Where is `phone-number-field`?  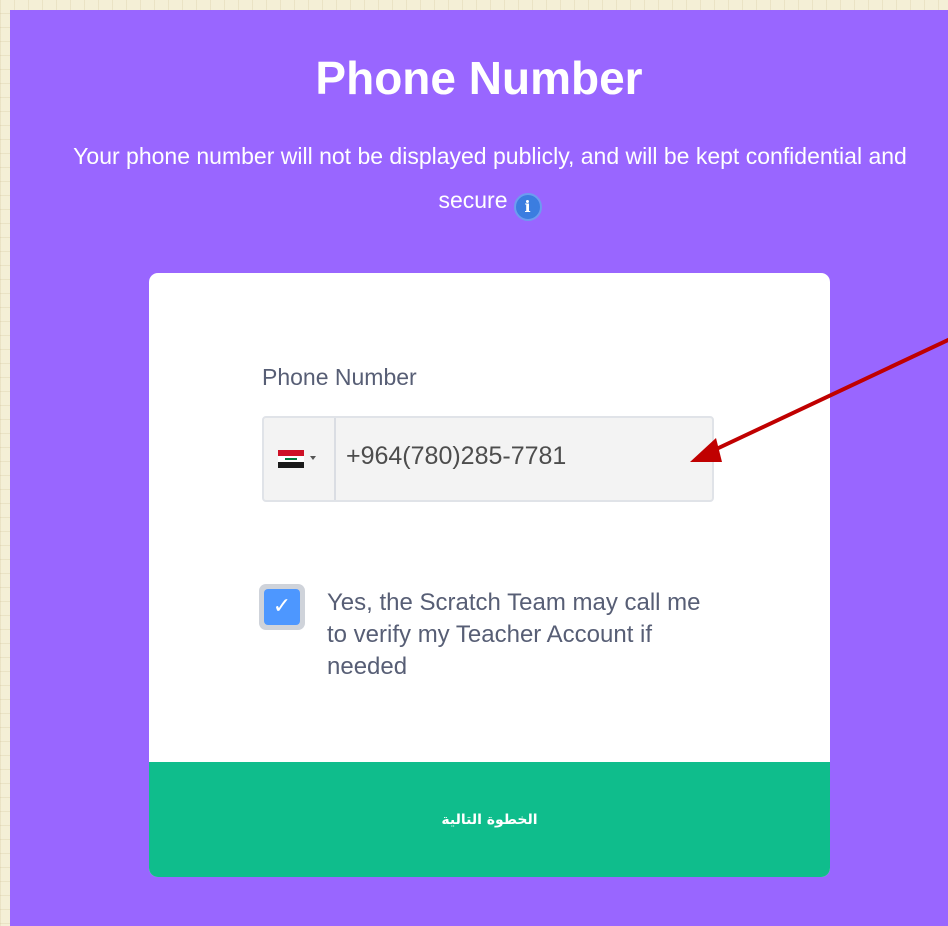 phone-number-field is located at coordinates (488, 459).